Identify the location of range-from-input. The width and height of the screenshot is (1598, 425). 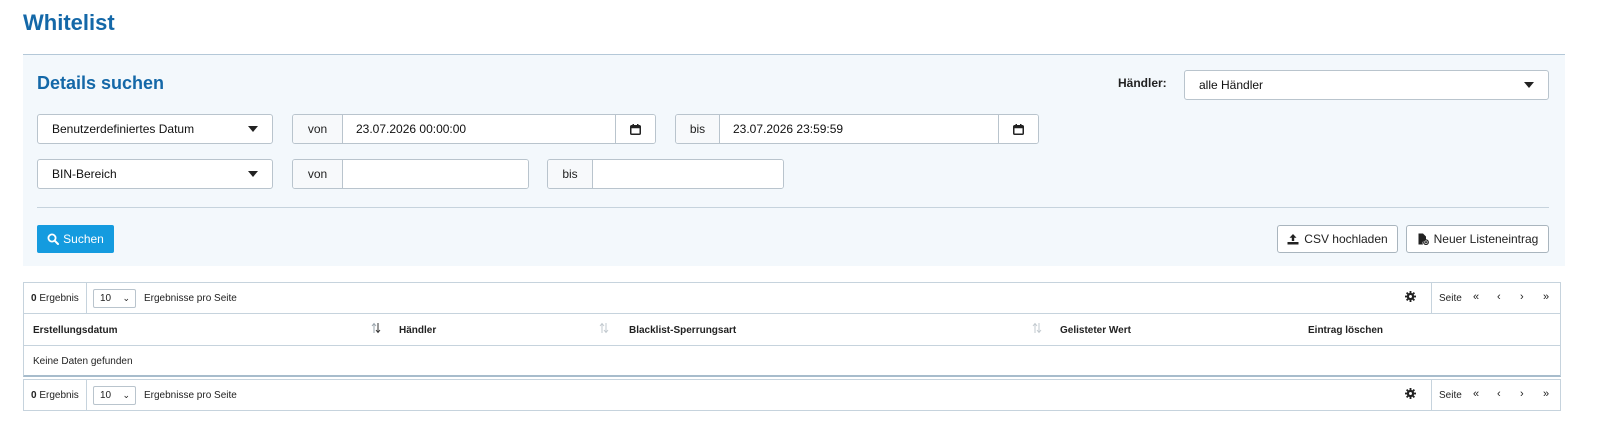
(435, 174).